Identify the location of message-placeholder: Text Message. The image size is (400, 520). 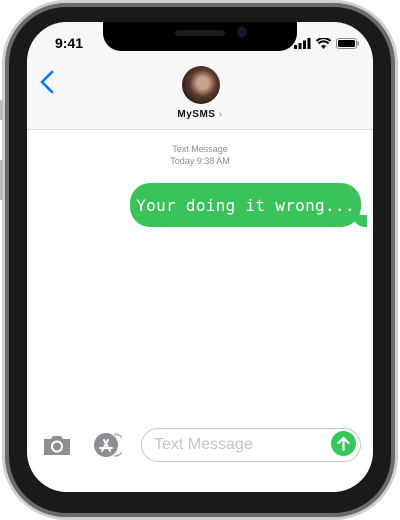
(203, 444).